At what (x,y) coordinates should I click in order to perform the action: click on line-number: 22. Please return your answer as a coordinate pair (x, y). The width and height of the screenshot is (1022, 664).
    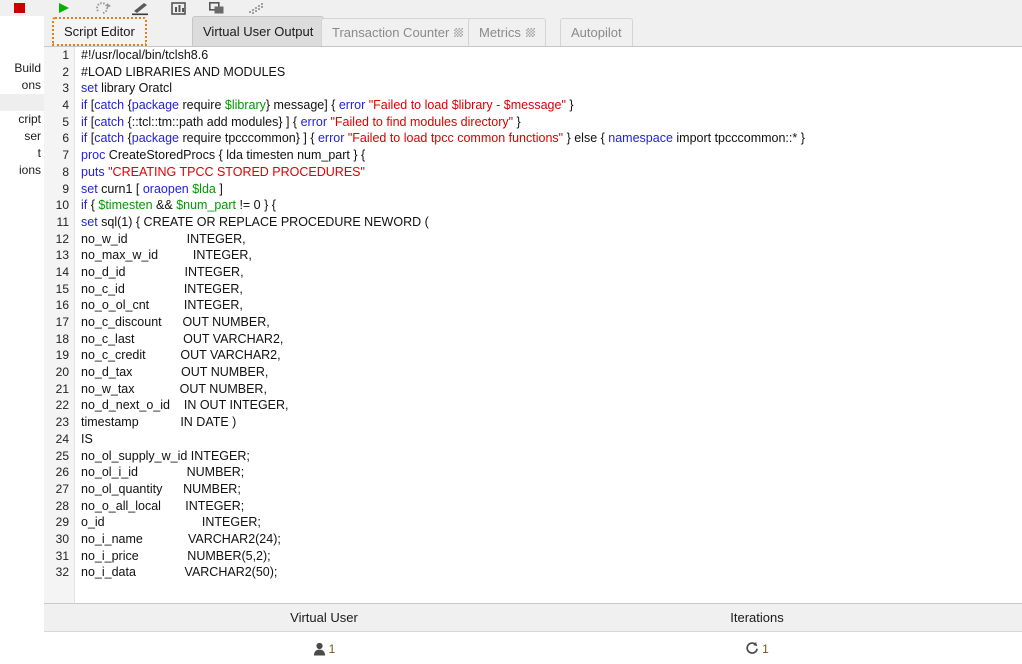
    Looking at the image, I should click on (62, 405).